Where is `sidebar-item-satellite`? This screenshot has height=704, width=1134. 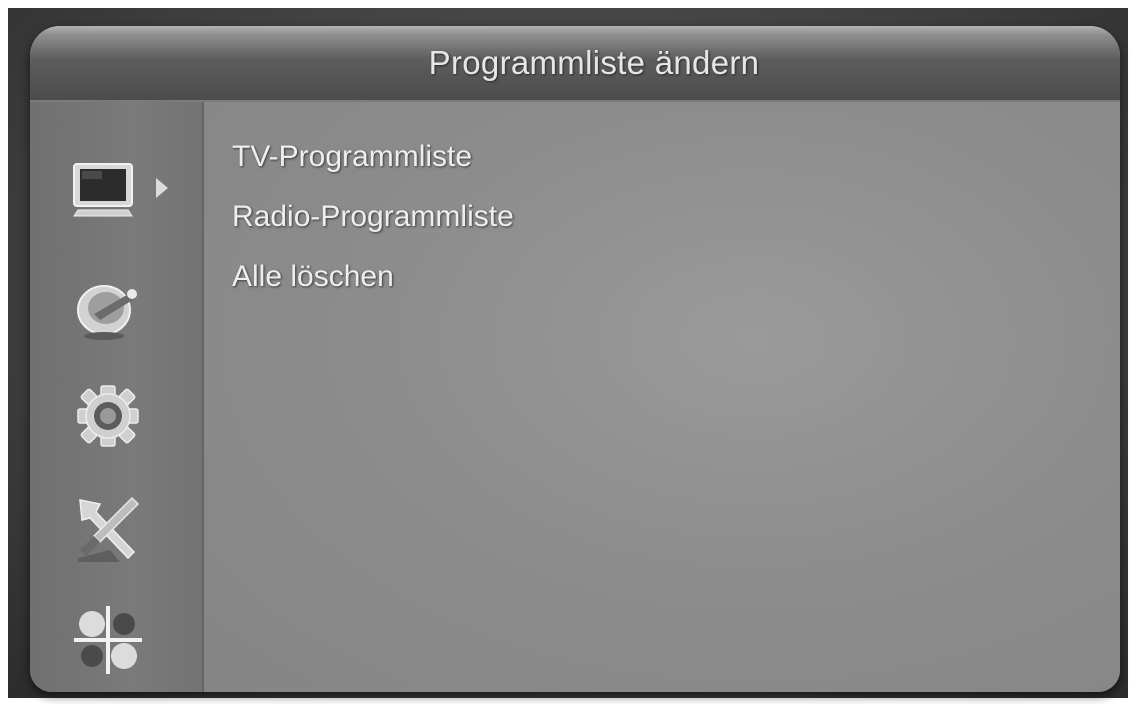 sidebar-item-satellite is located at coordinates (108, 304).